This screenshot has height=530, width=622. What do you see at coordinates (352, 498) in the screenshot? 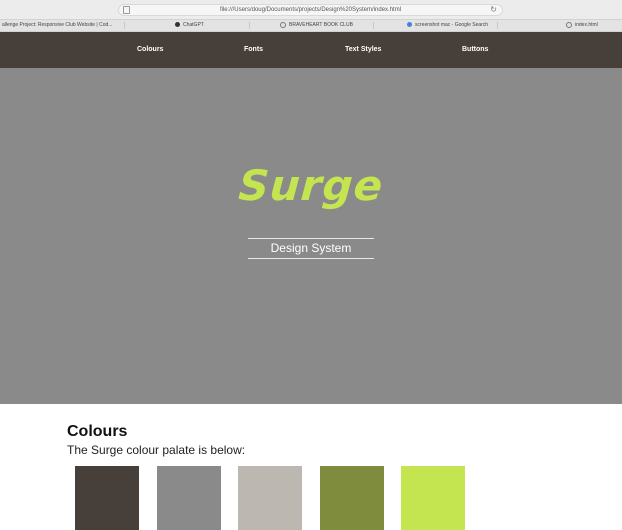
I see `colour-swatch-olive` at bounding box center [352, 498].